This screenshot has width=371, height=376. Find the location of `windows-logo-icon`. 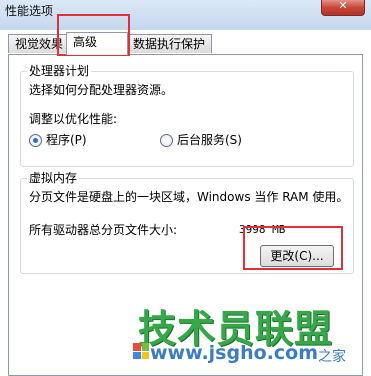

windows-logo-icon is located at coordinates (141, 351).